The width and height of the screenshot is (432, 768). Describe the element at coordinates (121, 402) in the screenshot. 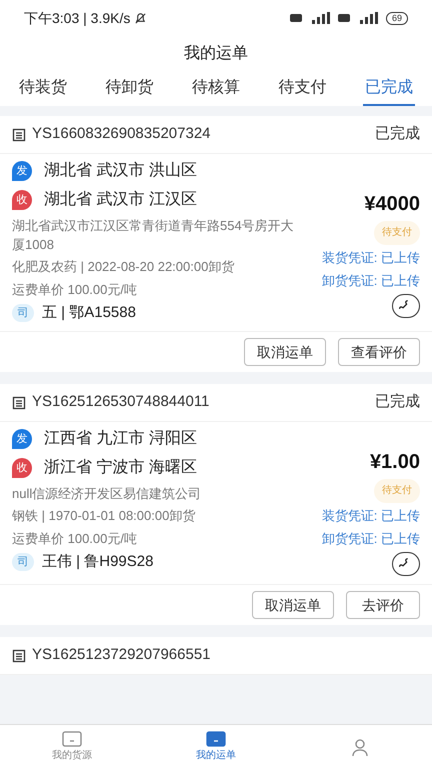

I see `order-number: YS1625126530748844011` at that location.